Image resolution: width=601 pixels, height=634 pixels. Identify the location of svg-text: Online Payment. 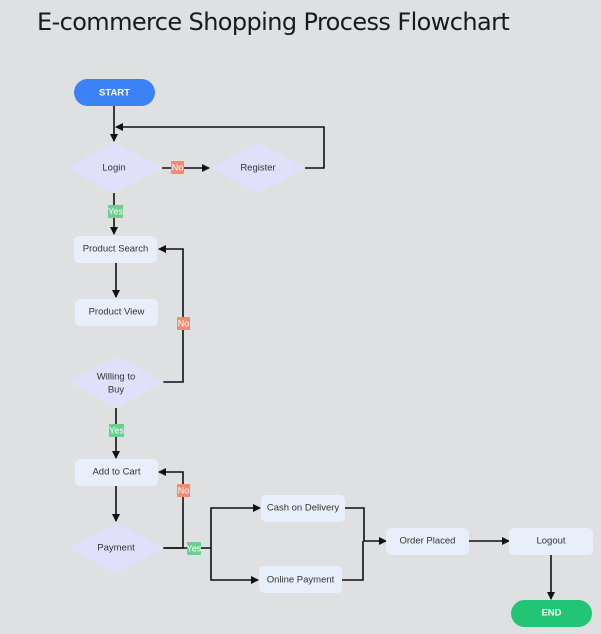
(301, 580).